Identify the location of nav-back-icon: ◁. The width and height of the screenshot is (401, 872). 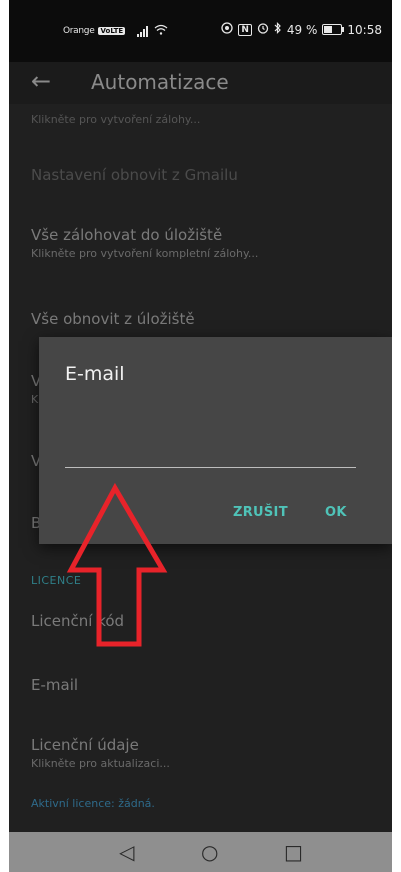
(126, 852).